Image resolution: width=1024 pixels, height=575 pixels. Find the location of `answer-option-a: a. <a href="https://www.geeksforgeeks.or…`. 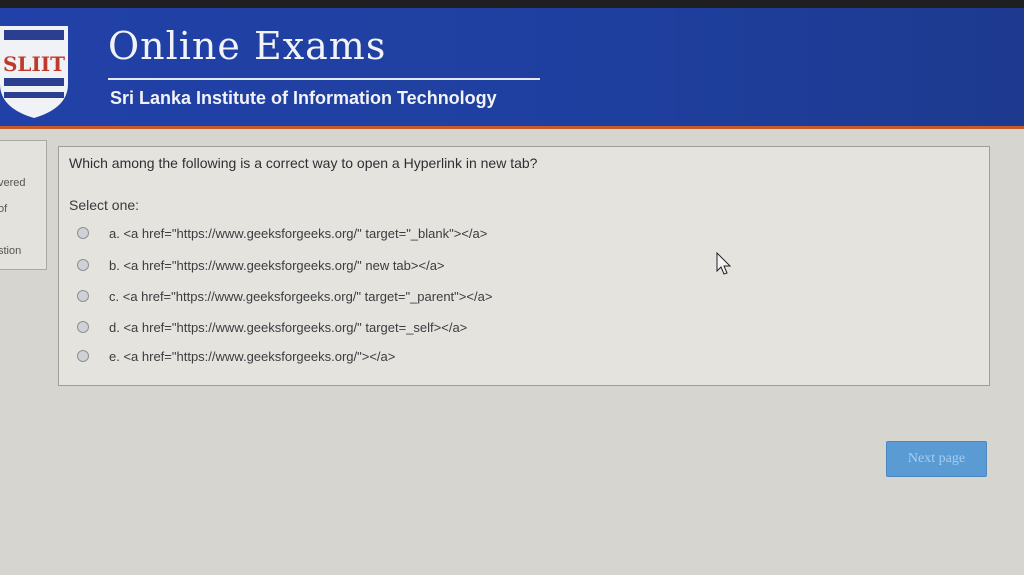

answer-option-a: a. <a href="https://www.geeksforgeeks.or… is located at coordinates (282, 233).